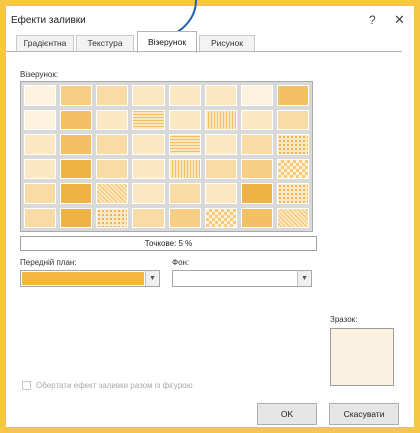  What do you see at coordinates (83, 278) in the screenshot?
I see `foreground-color-swatch` at bounding box center [83, 278].